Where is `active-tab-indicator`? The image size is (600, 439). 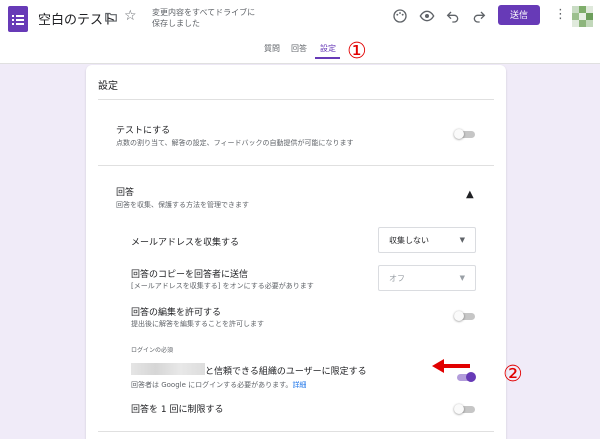 active-tab-indicator is located at coordinates (327, 58).